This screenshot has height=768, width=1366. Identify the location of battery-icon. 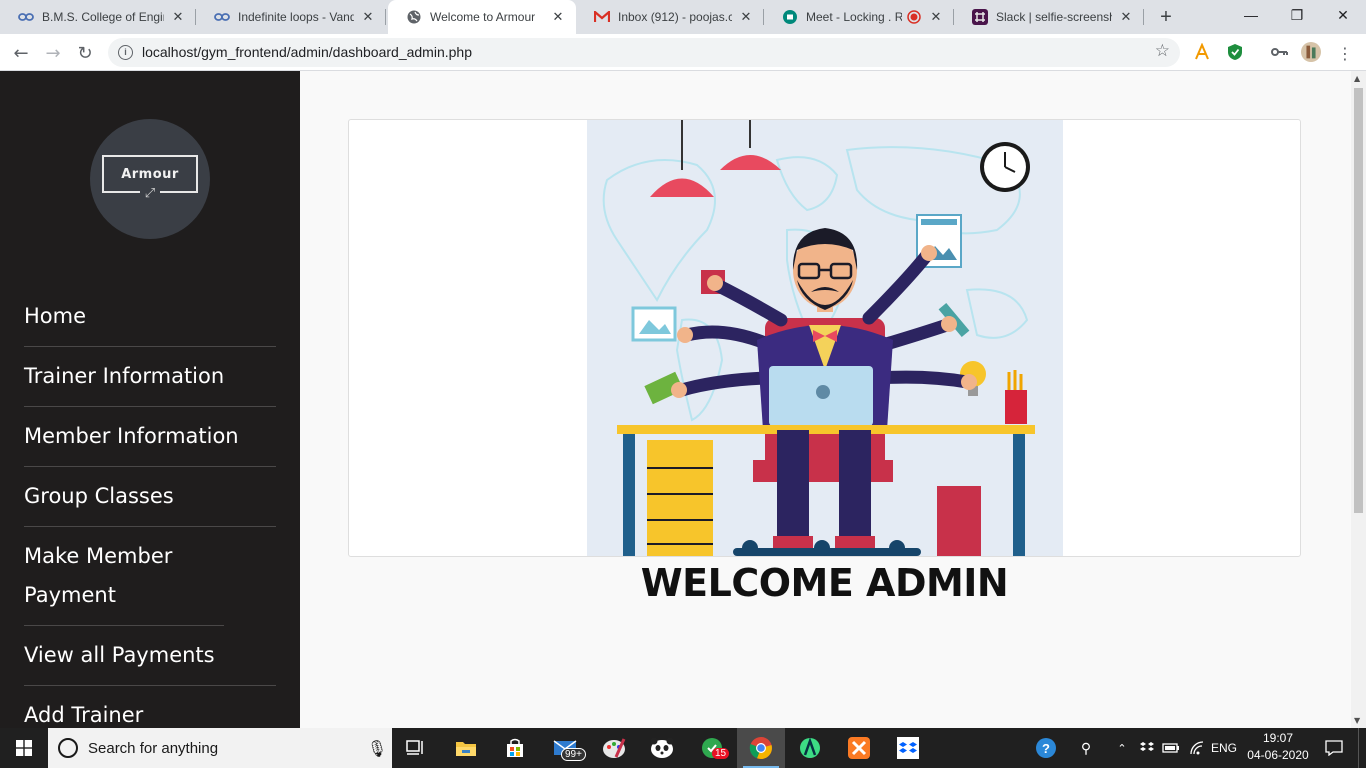
(1171, 748).